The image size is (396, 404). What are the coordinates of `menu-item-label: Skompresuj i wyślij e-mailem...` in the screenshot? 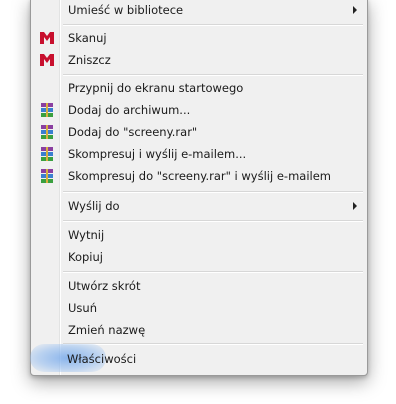 It's located at (157, 154).